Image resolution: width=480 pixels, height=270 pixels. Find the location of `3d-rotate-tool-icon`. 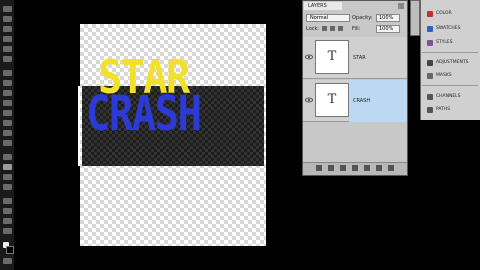

3d-rotate-tool-icon is located at coordinates (7, 201).